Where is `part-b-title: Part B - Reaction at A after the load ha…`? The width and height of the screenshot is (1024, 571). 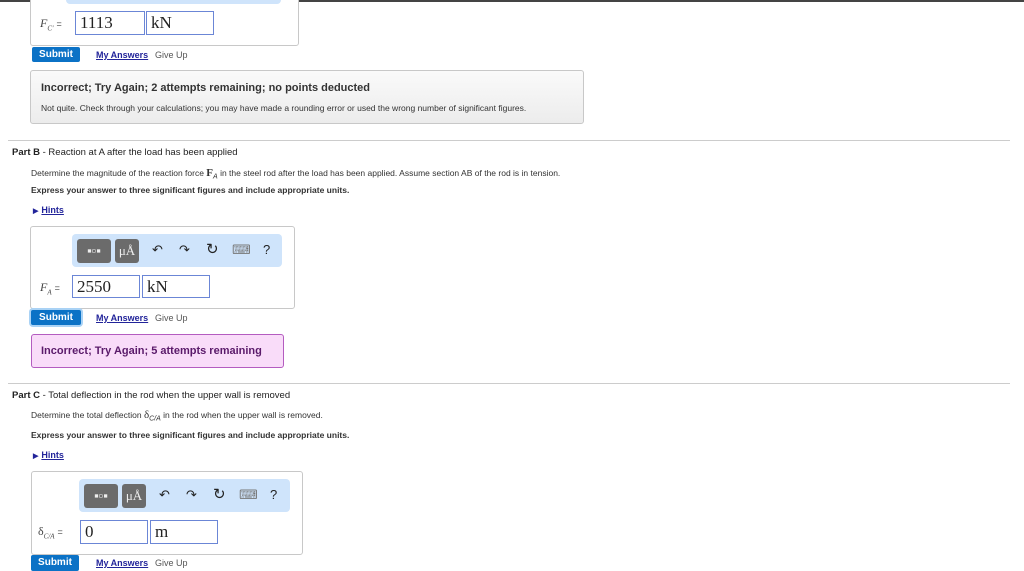
part-b-title: Part B - Reaction at A after the load ha… is located at coordinates (125, 152).